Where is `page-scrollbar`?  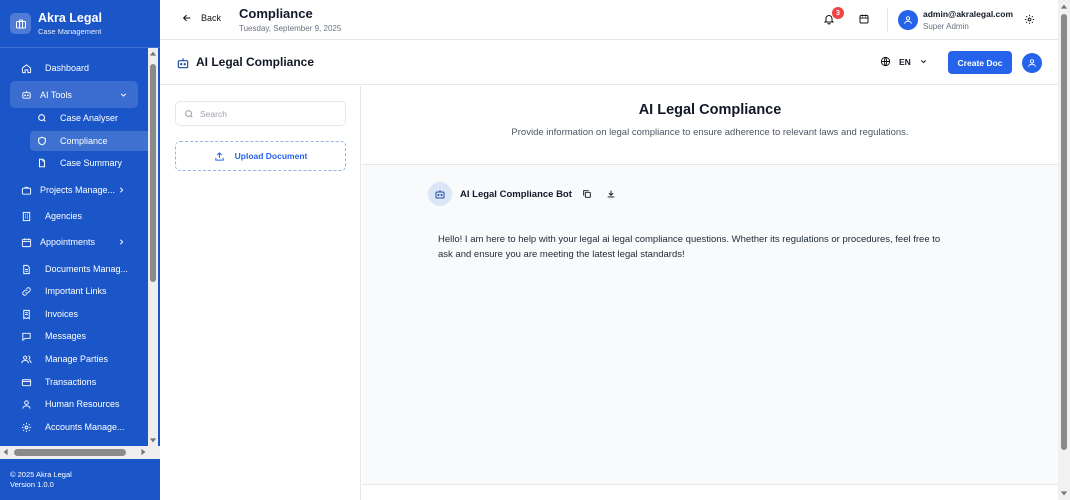
page-scrollbar is located at coordinates (1064, 250).